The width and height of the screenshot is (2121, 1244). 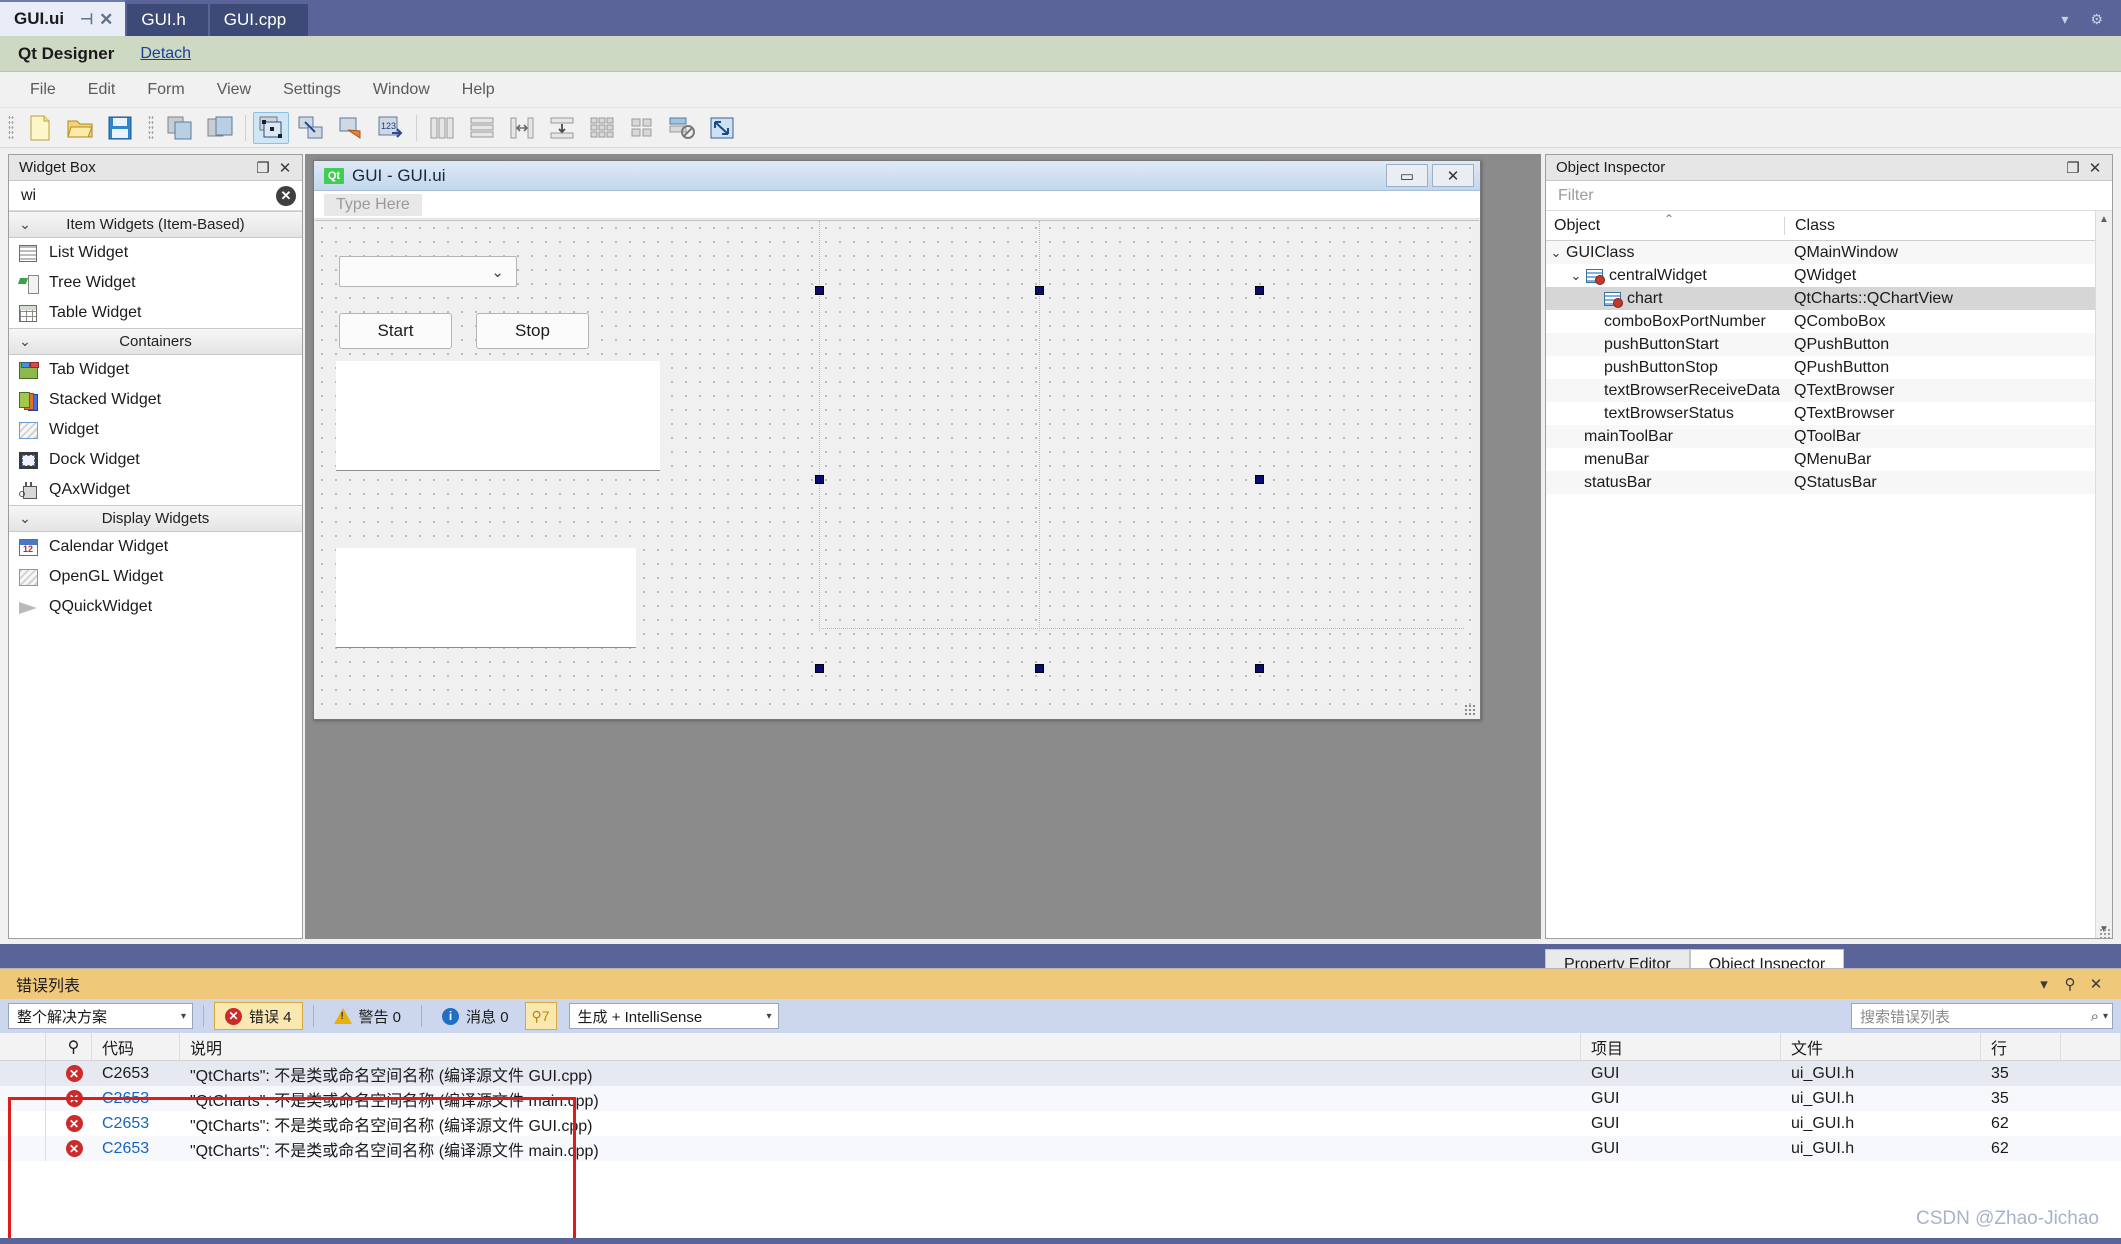 What do you see at coordinates (220, 128) in the screenshot?
I see `paste-icon` at bounding box center [220, 128].